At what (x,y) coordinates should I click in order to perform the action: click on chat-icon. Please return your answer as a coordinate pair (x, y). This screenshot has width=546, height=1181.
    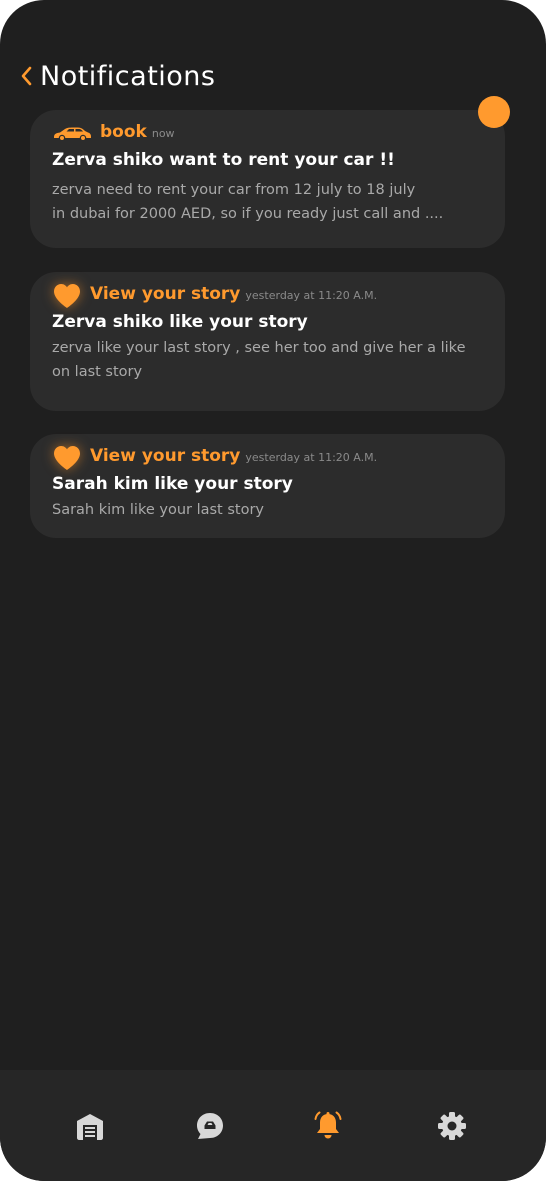
    Looking at the image, I should click on (210, 1126).